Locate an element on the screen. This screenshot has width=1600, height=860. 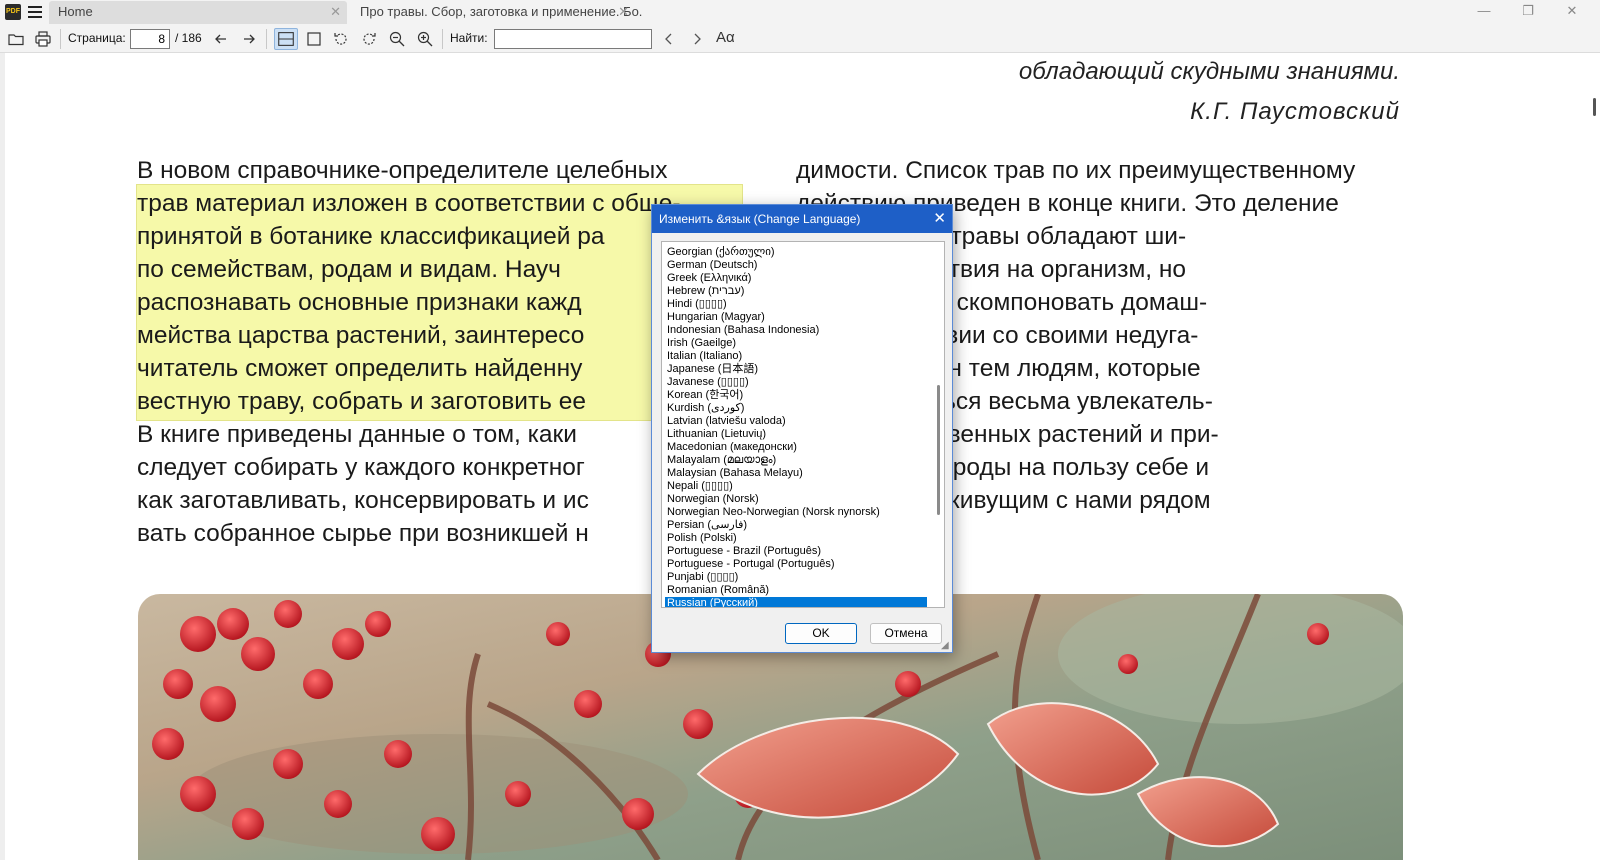
toolbar: Страница: 8 / 186 Найти: Aα is located at coordinates (800, 38).